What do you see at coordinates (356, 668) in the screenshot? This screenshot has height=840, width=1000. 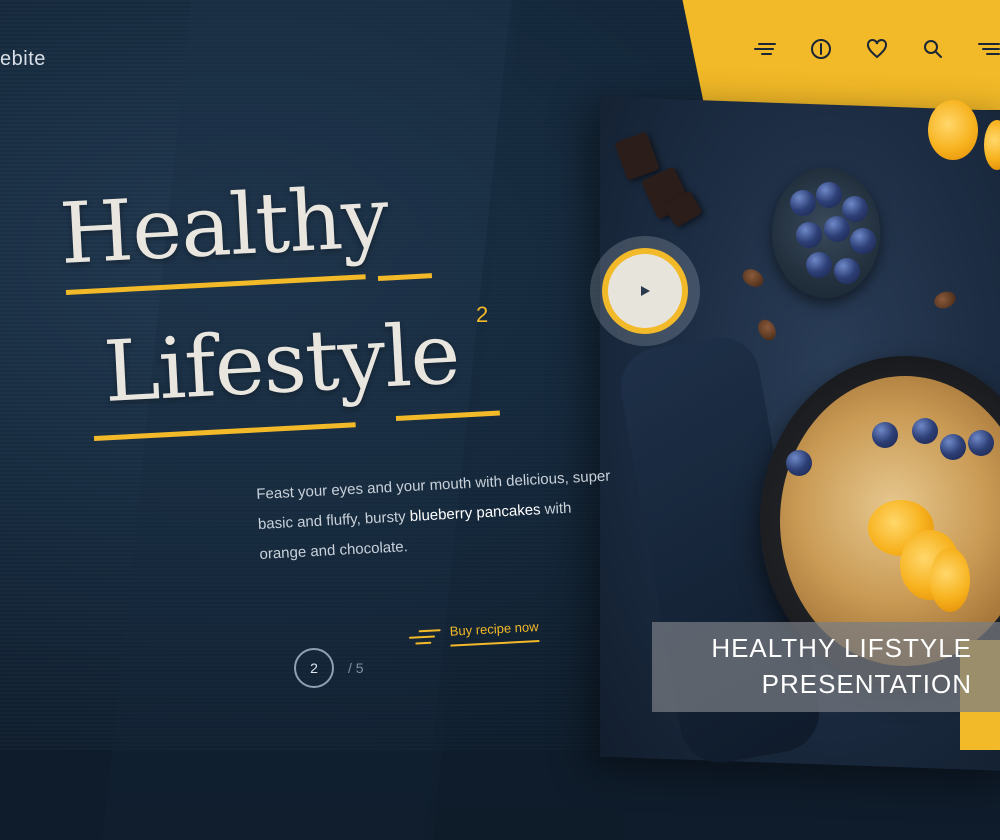 I see `total-pages: / 5` at bounding box center [356, 668].